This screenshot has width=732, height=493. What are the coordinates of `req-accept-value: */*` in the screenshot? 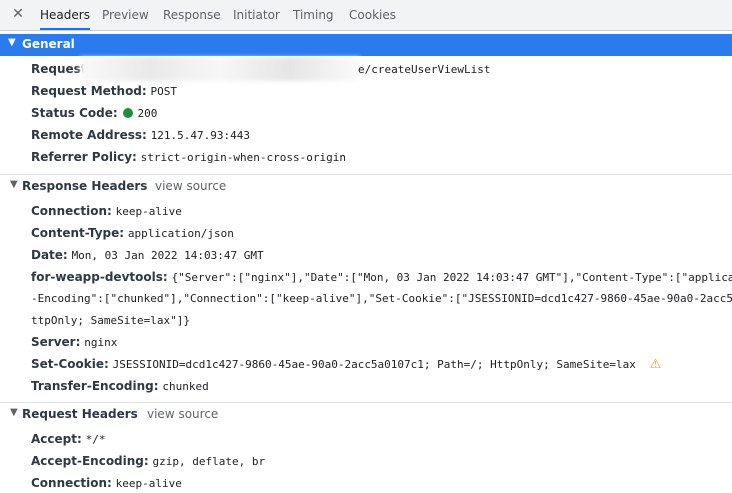 It's located at (96, 439).